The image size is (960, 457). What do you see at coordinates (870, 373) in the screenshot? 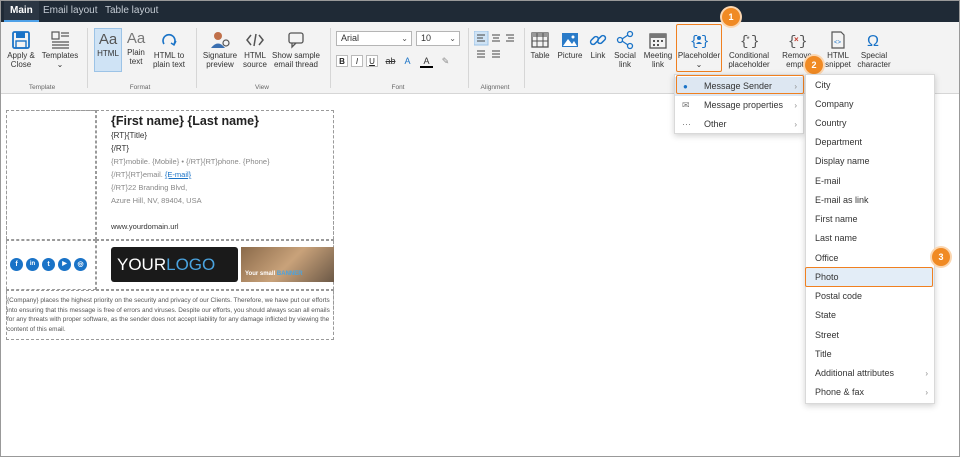
I see `menu-item-additional-attributes: Additional attributes ›` at bounding box center [870, 373].